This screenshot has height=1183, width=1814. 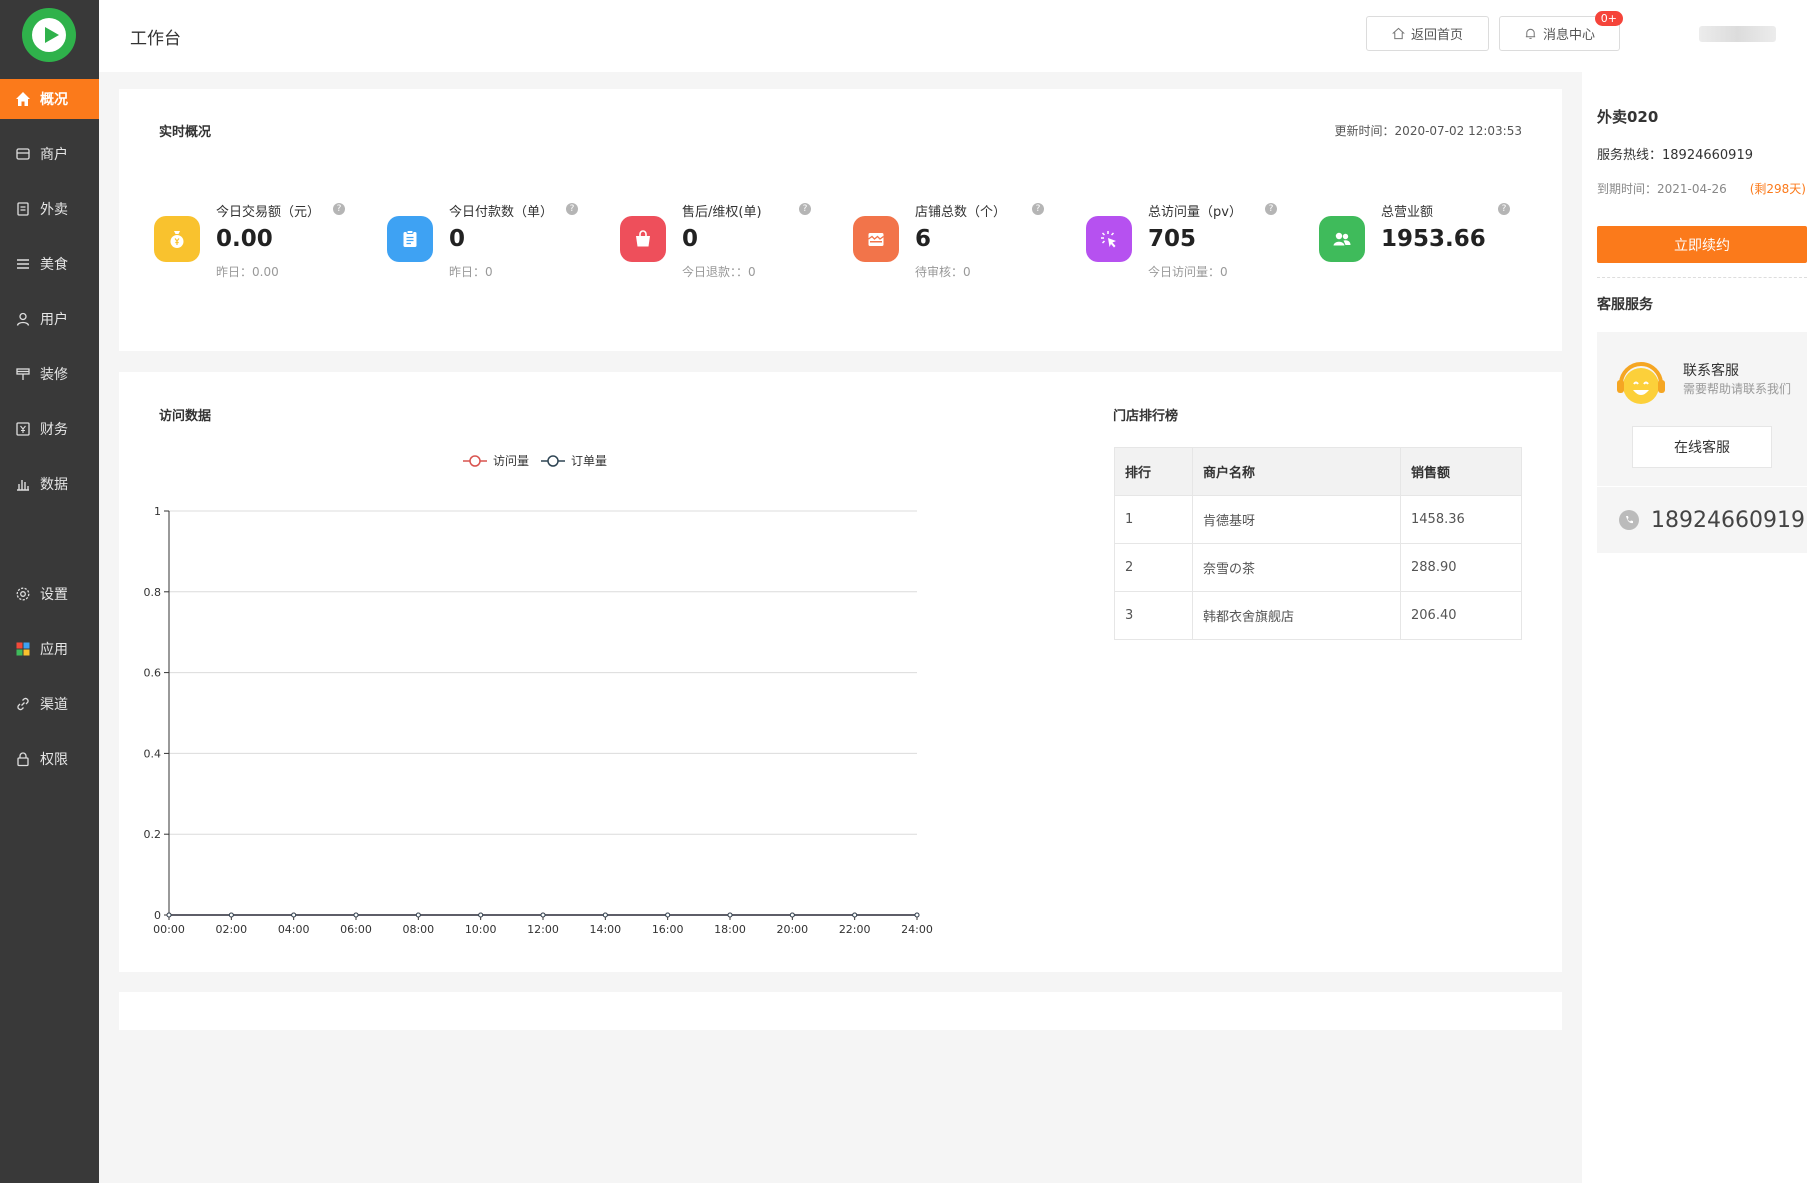 I want to click on contact-service-desc: 需要帮助请联系我们, so click(x=1737, y=389).